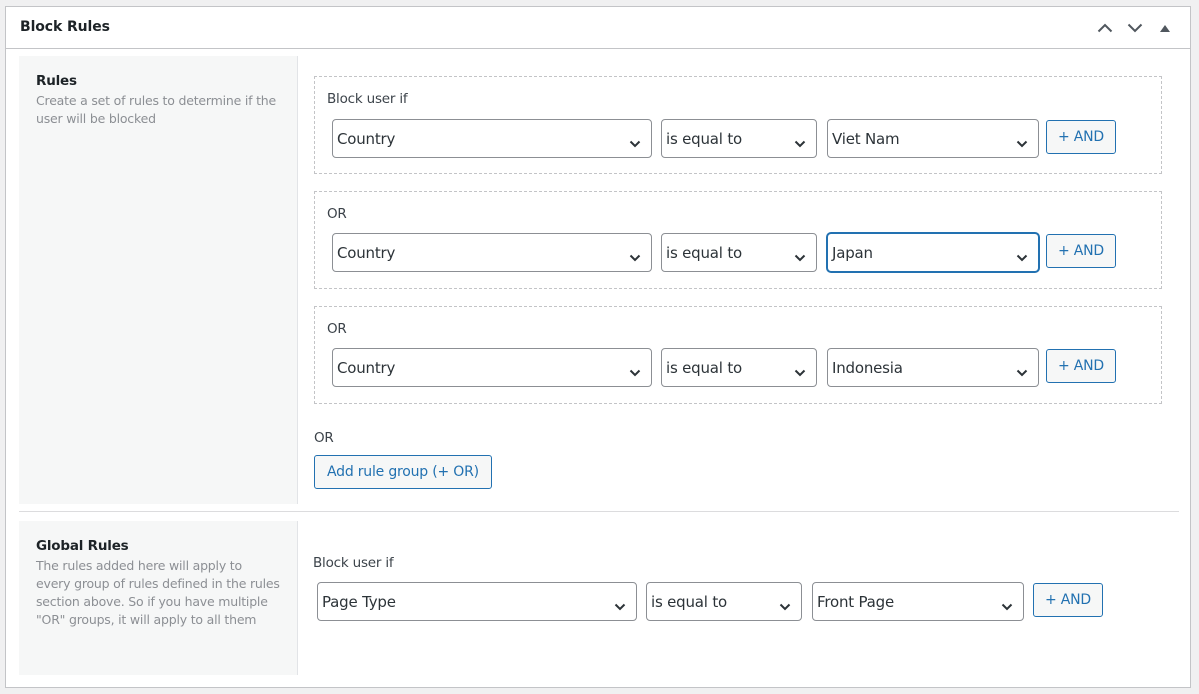  Describe the element at coordinates (852, 252) in the screenshot. I see `value-select-value: Japan` at that location.